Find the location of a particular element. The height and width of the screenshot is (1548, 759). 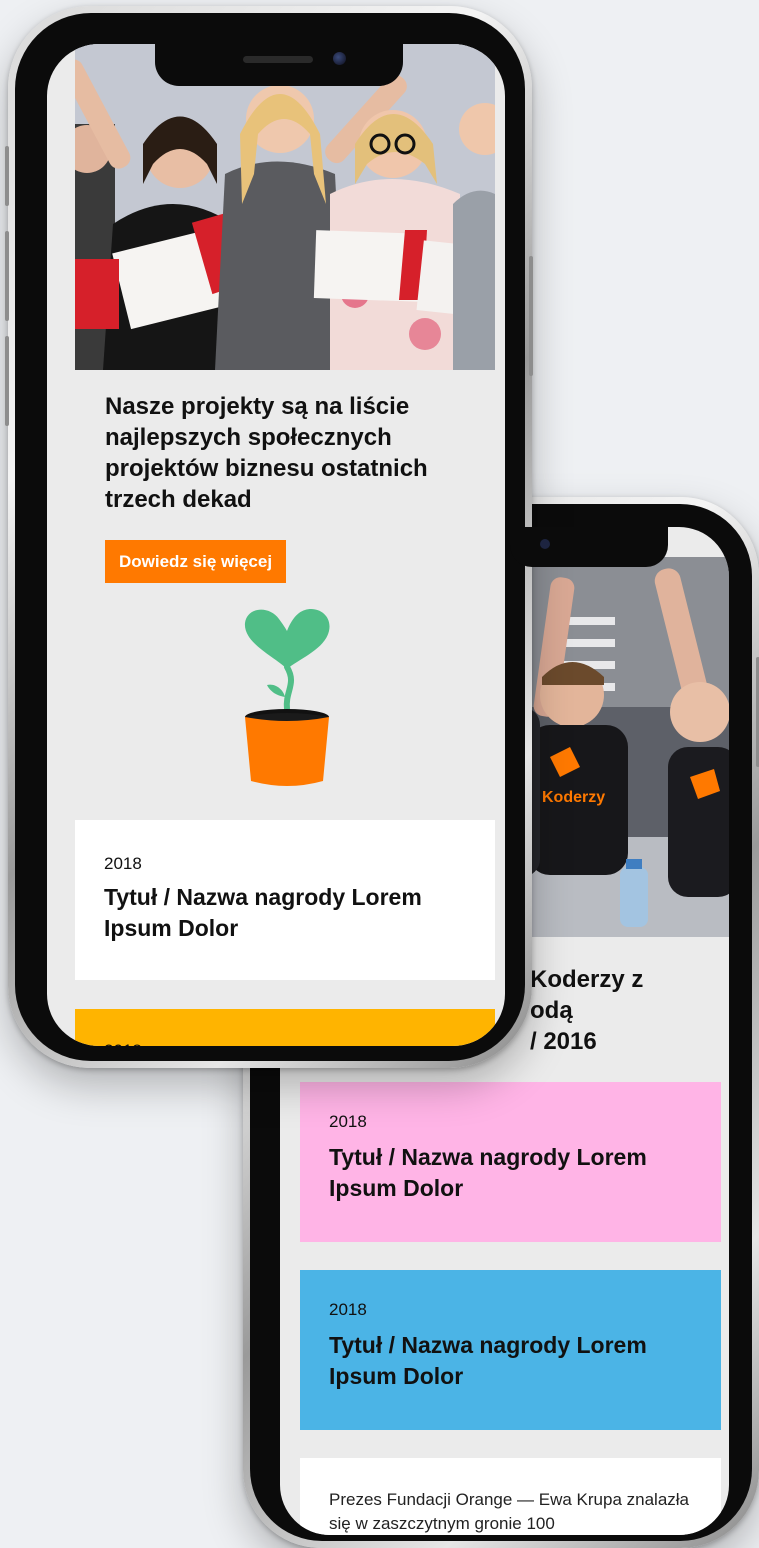

phone-back-notch is located at coordinates (589, 547).